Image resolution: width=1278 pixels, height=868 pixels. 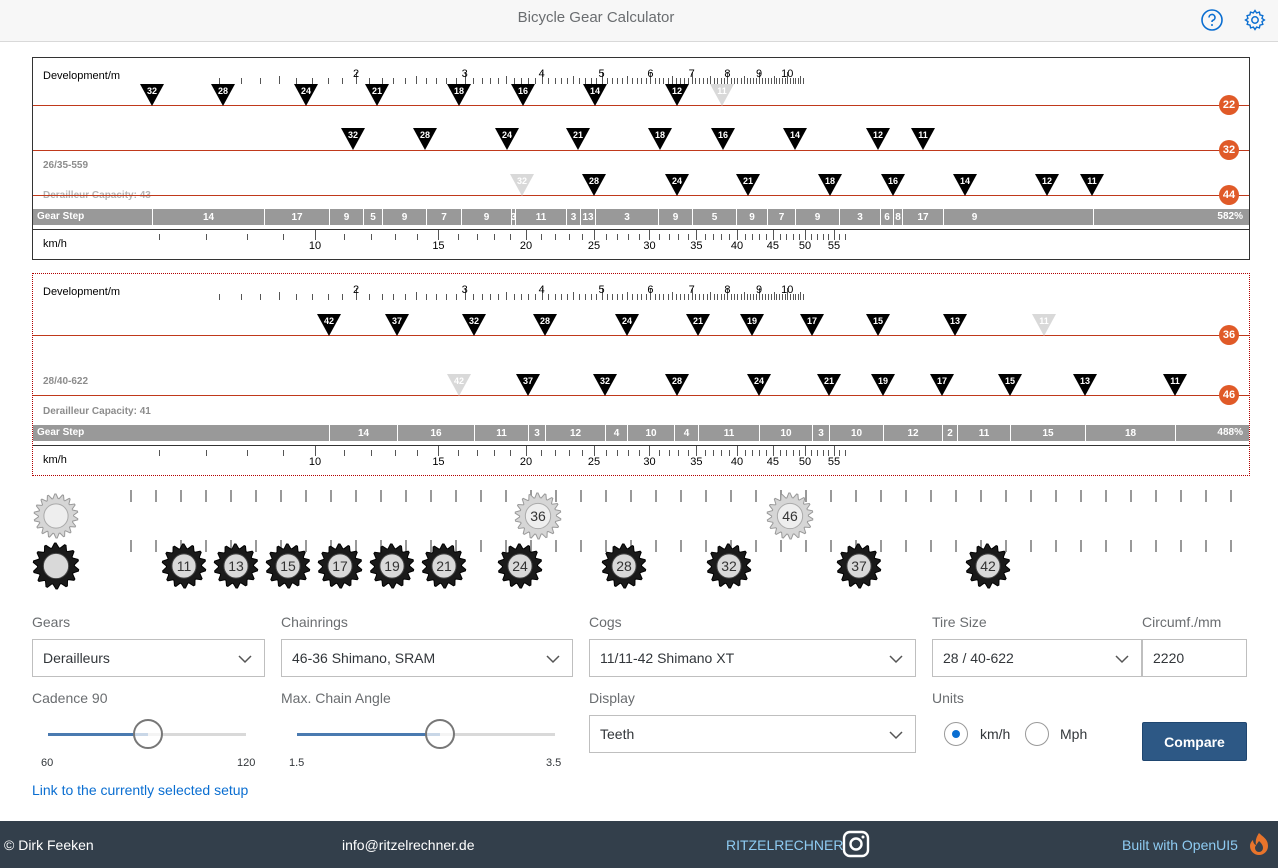 What do you see at coordinates (66, 381) in the screenshot?
I see `tire-size-label: 28/40-622` at bounding box center [66, 381].